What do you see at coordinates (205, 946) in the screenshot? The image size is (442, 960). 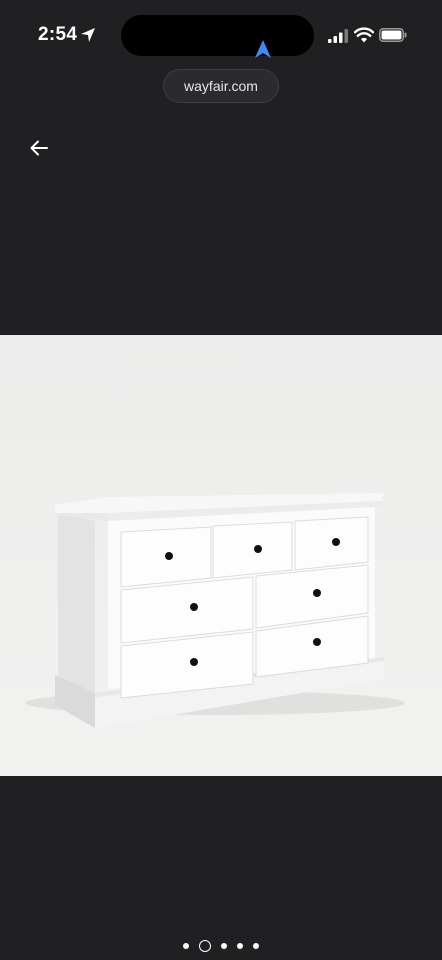 I see `pager-dot-active` at bounding box center [205, 946].